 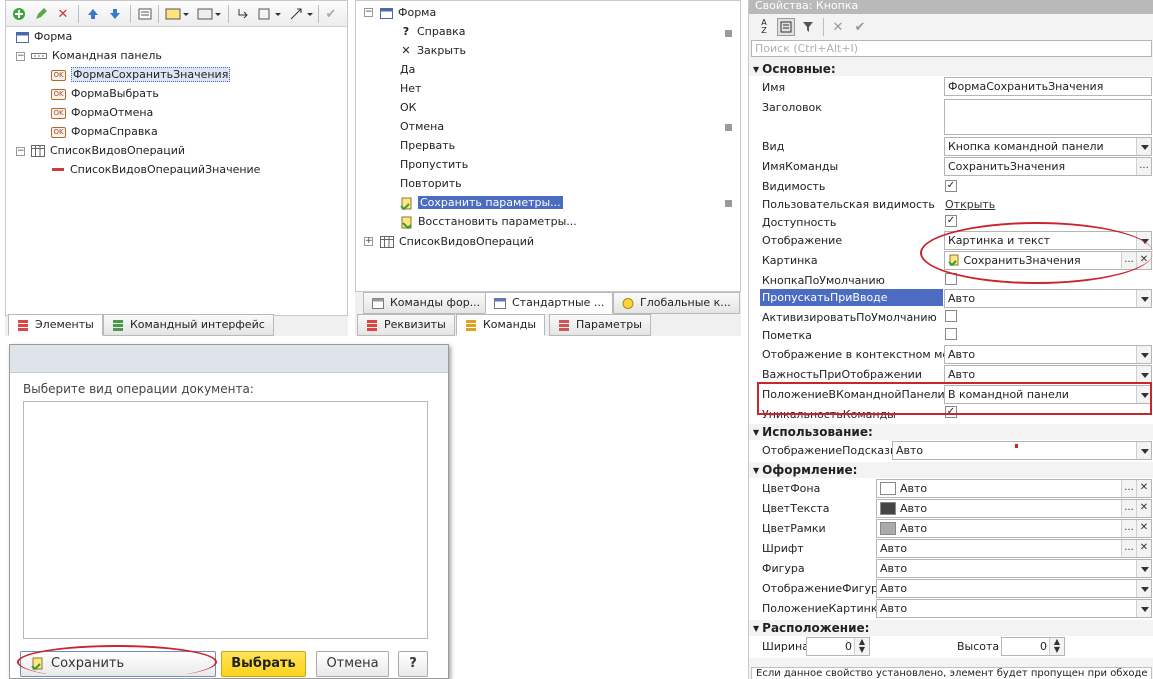 What do you see at coordinates (141, 75) in the screenshot?
I see `tree-command-save: OK ФормаСохранитьЗначения` at bounding box center [141, 75].